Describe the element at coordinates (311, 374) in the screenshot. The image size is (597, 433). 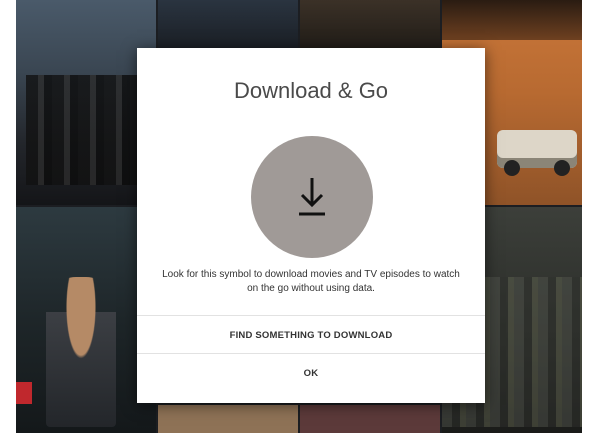
I see `ok-button: OK` at that location.